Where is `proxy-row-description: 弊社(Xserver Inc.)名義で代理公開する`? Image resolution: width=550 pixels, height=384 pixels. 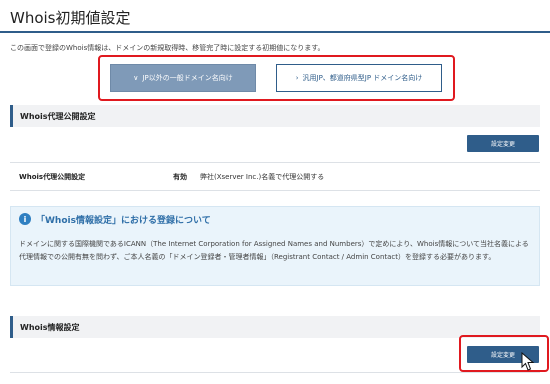
proxy-row-description: 弊社(Xserver Inc.)名義で代理公開する is located at coordinates (262, 177).